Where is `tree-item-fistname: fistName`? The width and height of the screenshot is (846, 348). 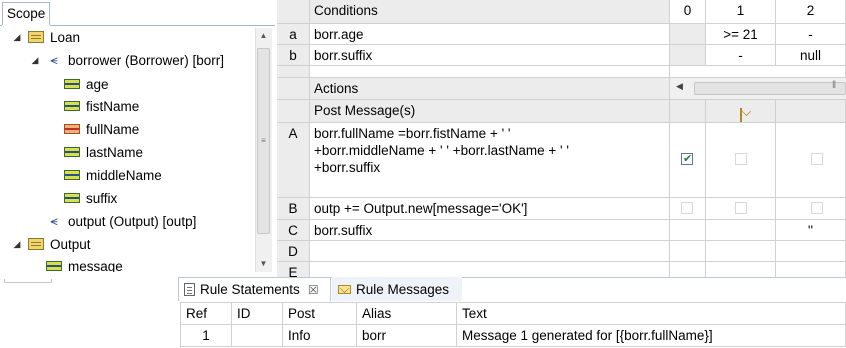 tree-item-fistname: fistName is located at coordinates (101, 106).